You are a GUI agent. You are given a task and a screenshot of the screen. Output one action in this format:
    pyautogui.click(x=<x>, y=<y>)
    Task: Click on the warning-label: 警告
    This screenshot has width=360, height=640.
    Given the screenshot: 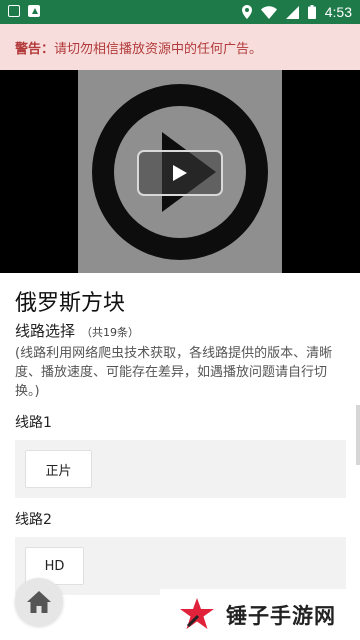 What is the action you would take?
    pyautogui.click(x=28, y=49)
    